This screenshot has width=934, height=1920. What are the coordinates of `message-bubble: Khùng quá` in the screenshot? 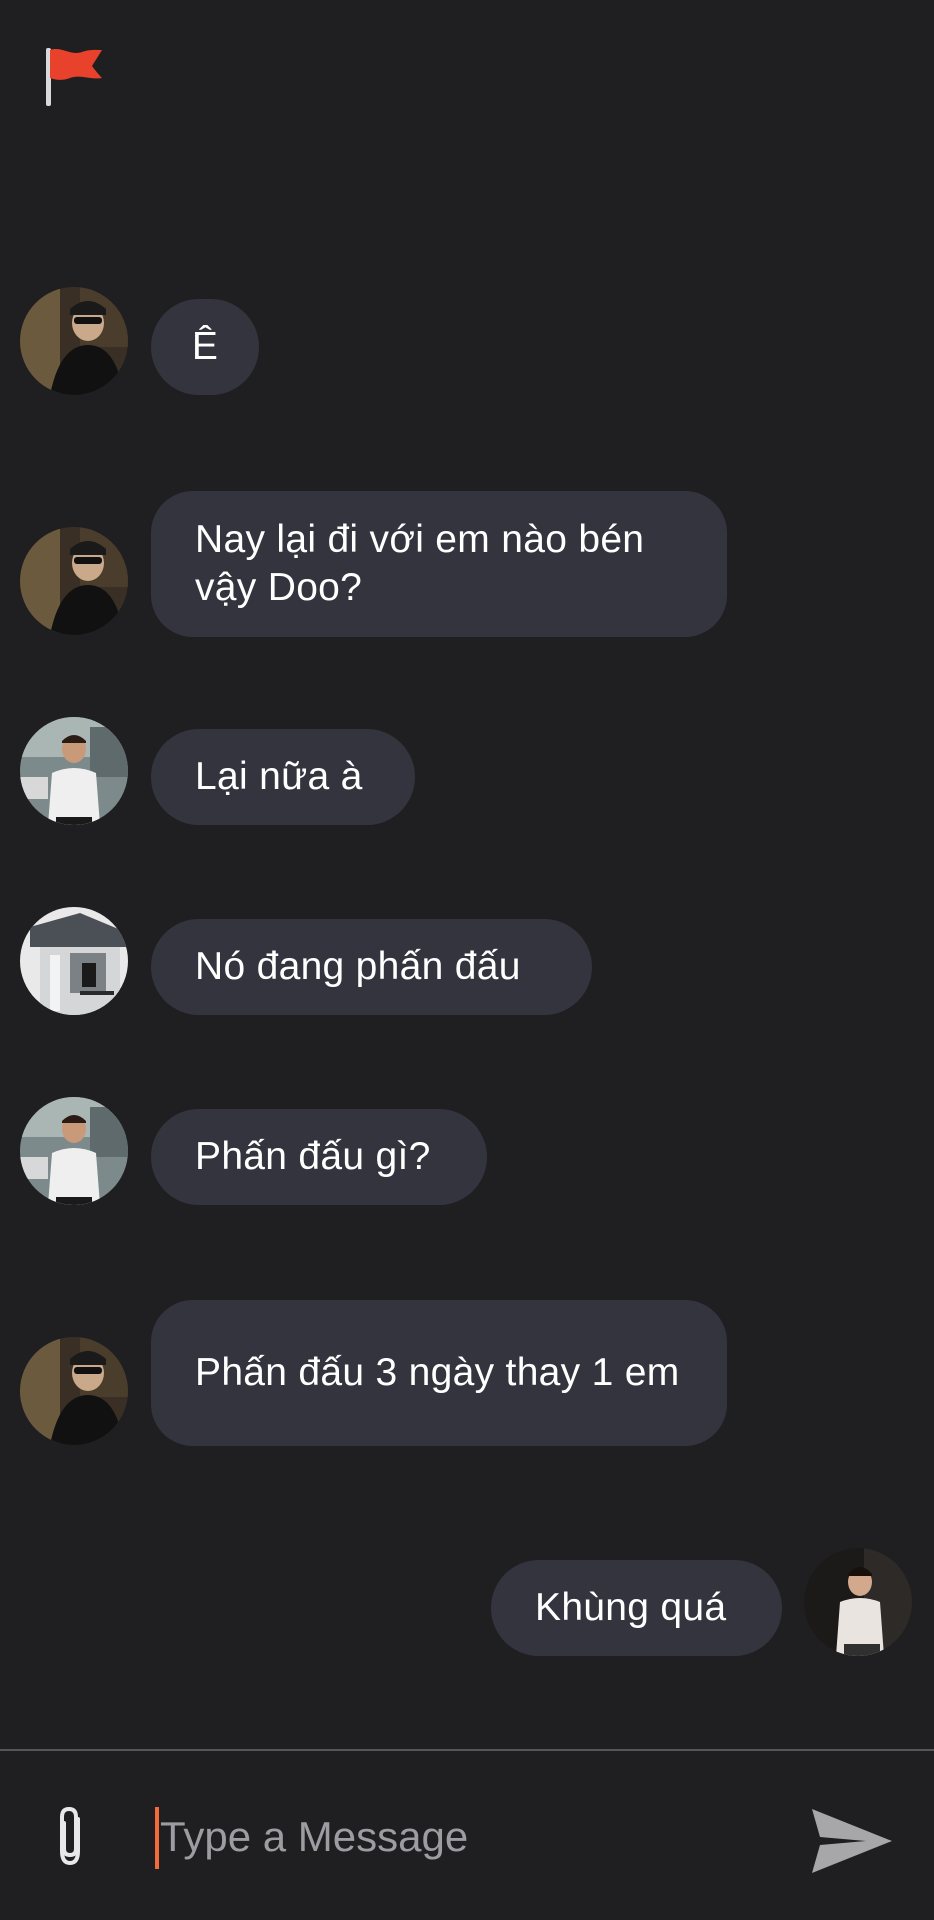 It's located at (636, 1608).